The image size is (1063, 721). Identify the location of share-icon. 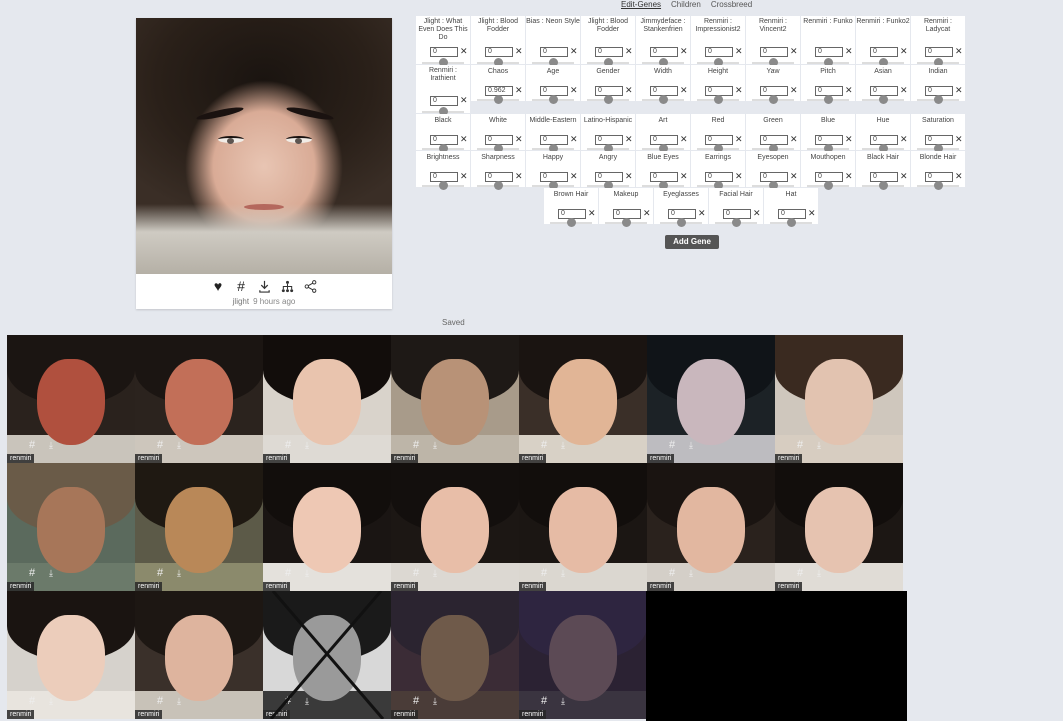
(310, 286).